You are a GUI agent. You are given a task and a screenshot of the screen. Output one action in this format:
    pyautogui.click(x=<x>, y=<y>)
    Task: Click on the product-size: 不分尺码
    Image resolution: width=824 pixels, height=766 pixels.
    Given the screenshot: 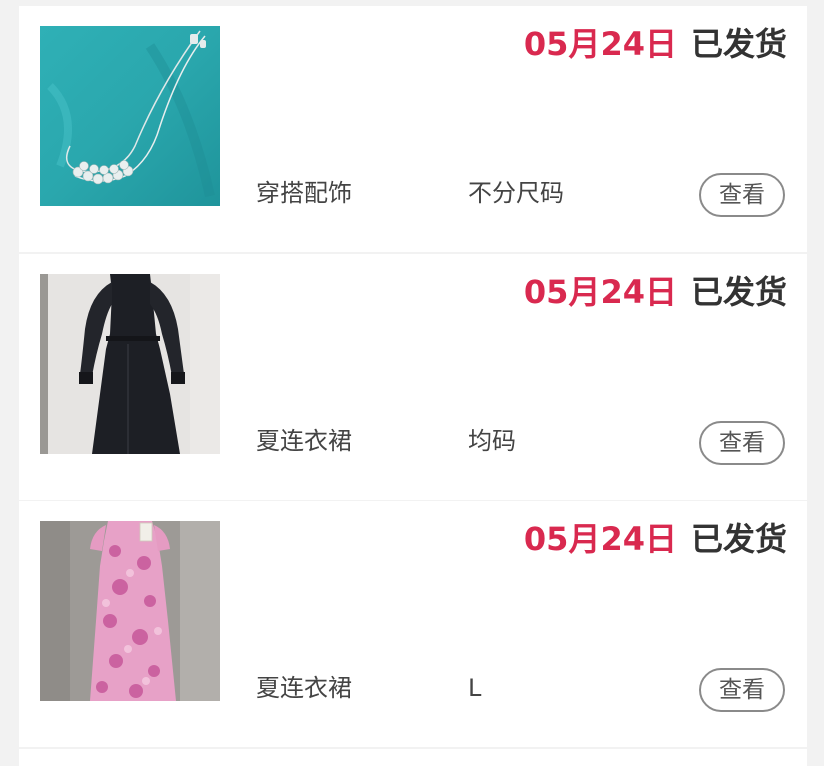 What is the action you would take?
    pyautogui.click(x=516, y=193)
    